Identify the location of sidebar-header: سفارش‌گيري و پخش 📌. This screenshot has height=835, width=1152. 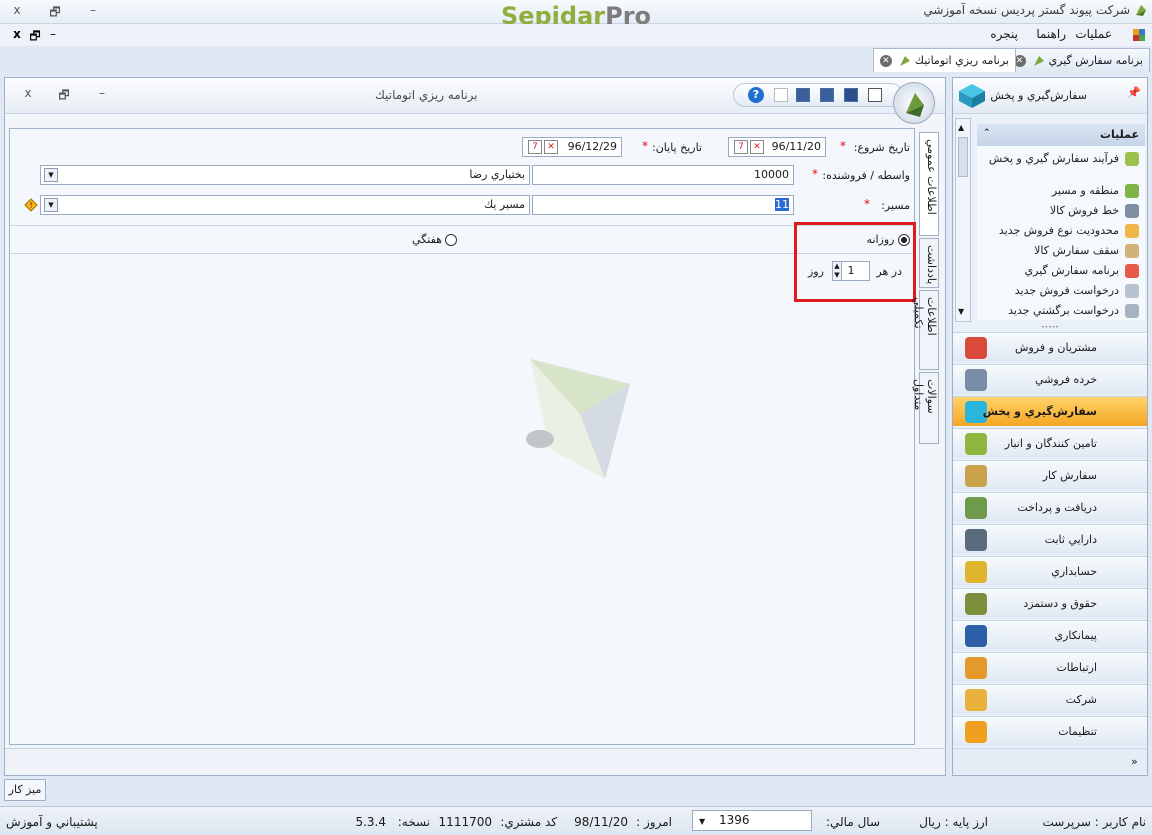
(1050, 96).